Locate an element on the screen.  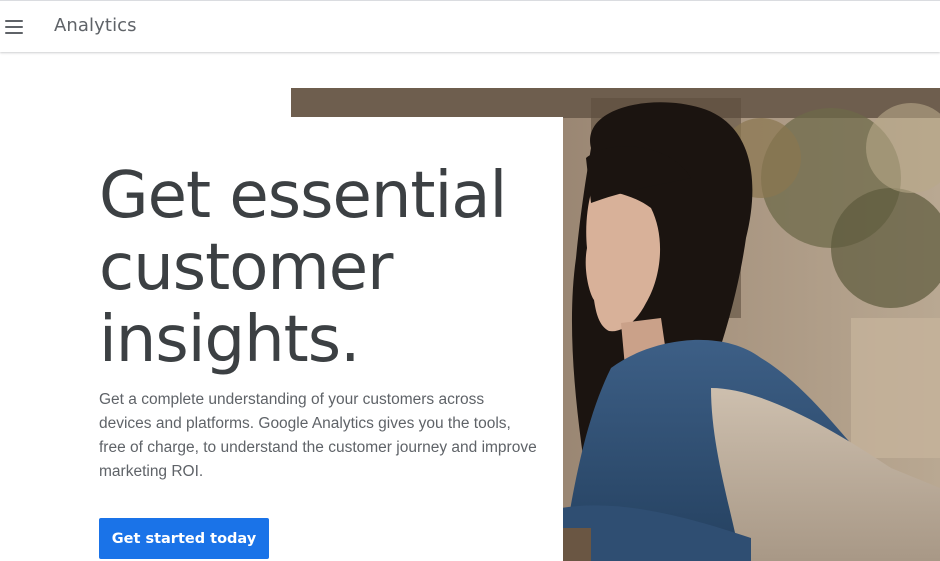
headline-line-1: Get essential is located at coordinates (303, 196).